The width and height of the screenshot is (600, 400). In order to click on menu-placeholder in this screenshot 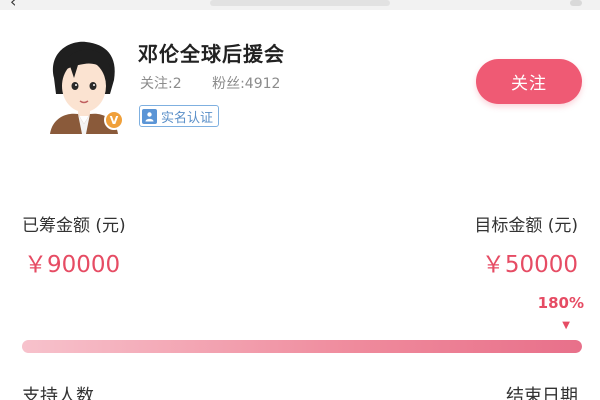, I will do `click(576, 3)`.